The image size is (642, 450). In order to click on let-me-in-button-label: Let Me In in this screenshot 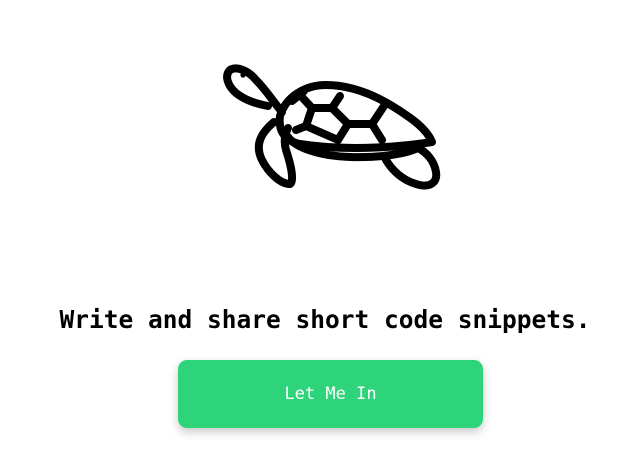, I will do `click(330, 394)`.